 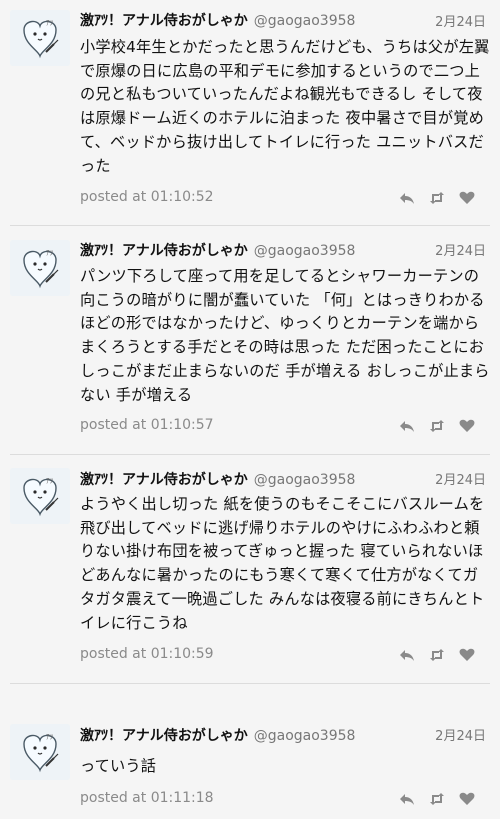 I want to click on posted-timestamp: posted at 01:10:59, so click(x=147, y=654).